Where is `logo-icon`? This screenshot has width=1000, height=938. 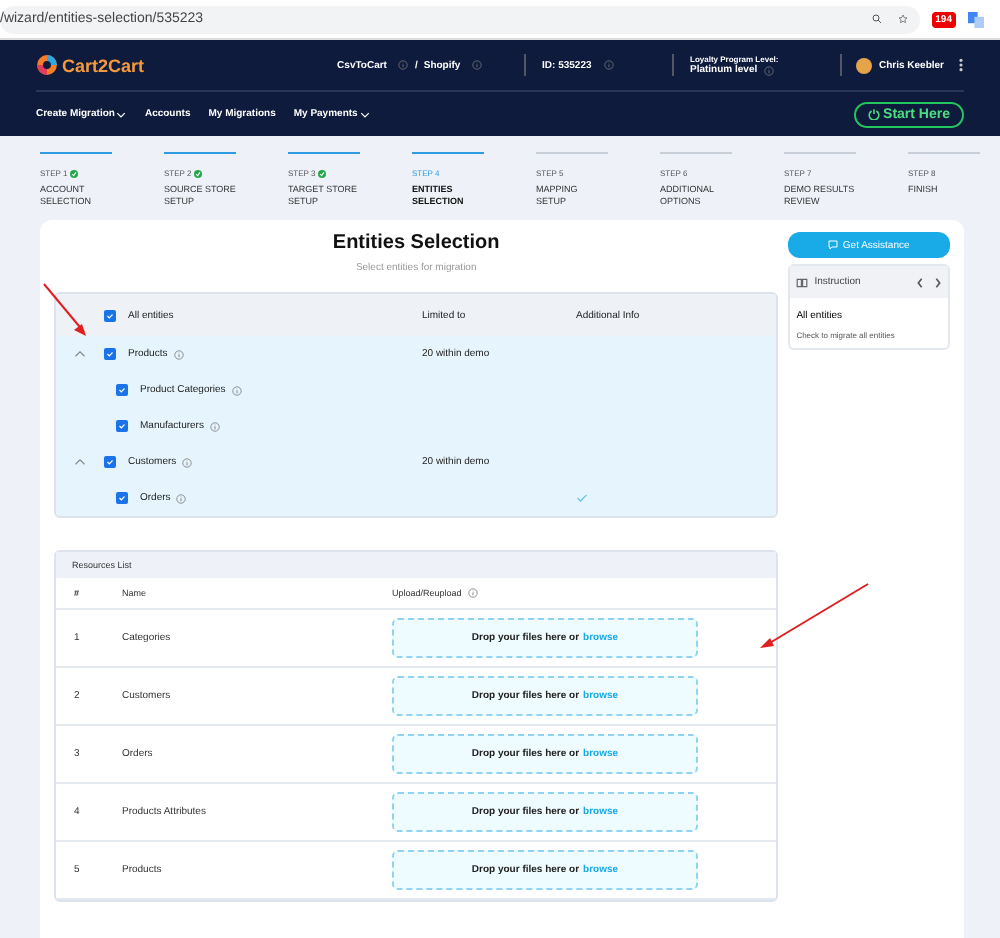 logo-icon is located at coordinates (47, 65).